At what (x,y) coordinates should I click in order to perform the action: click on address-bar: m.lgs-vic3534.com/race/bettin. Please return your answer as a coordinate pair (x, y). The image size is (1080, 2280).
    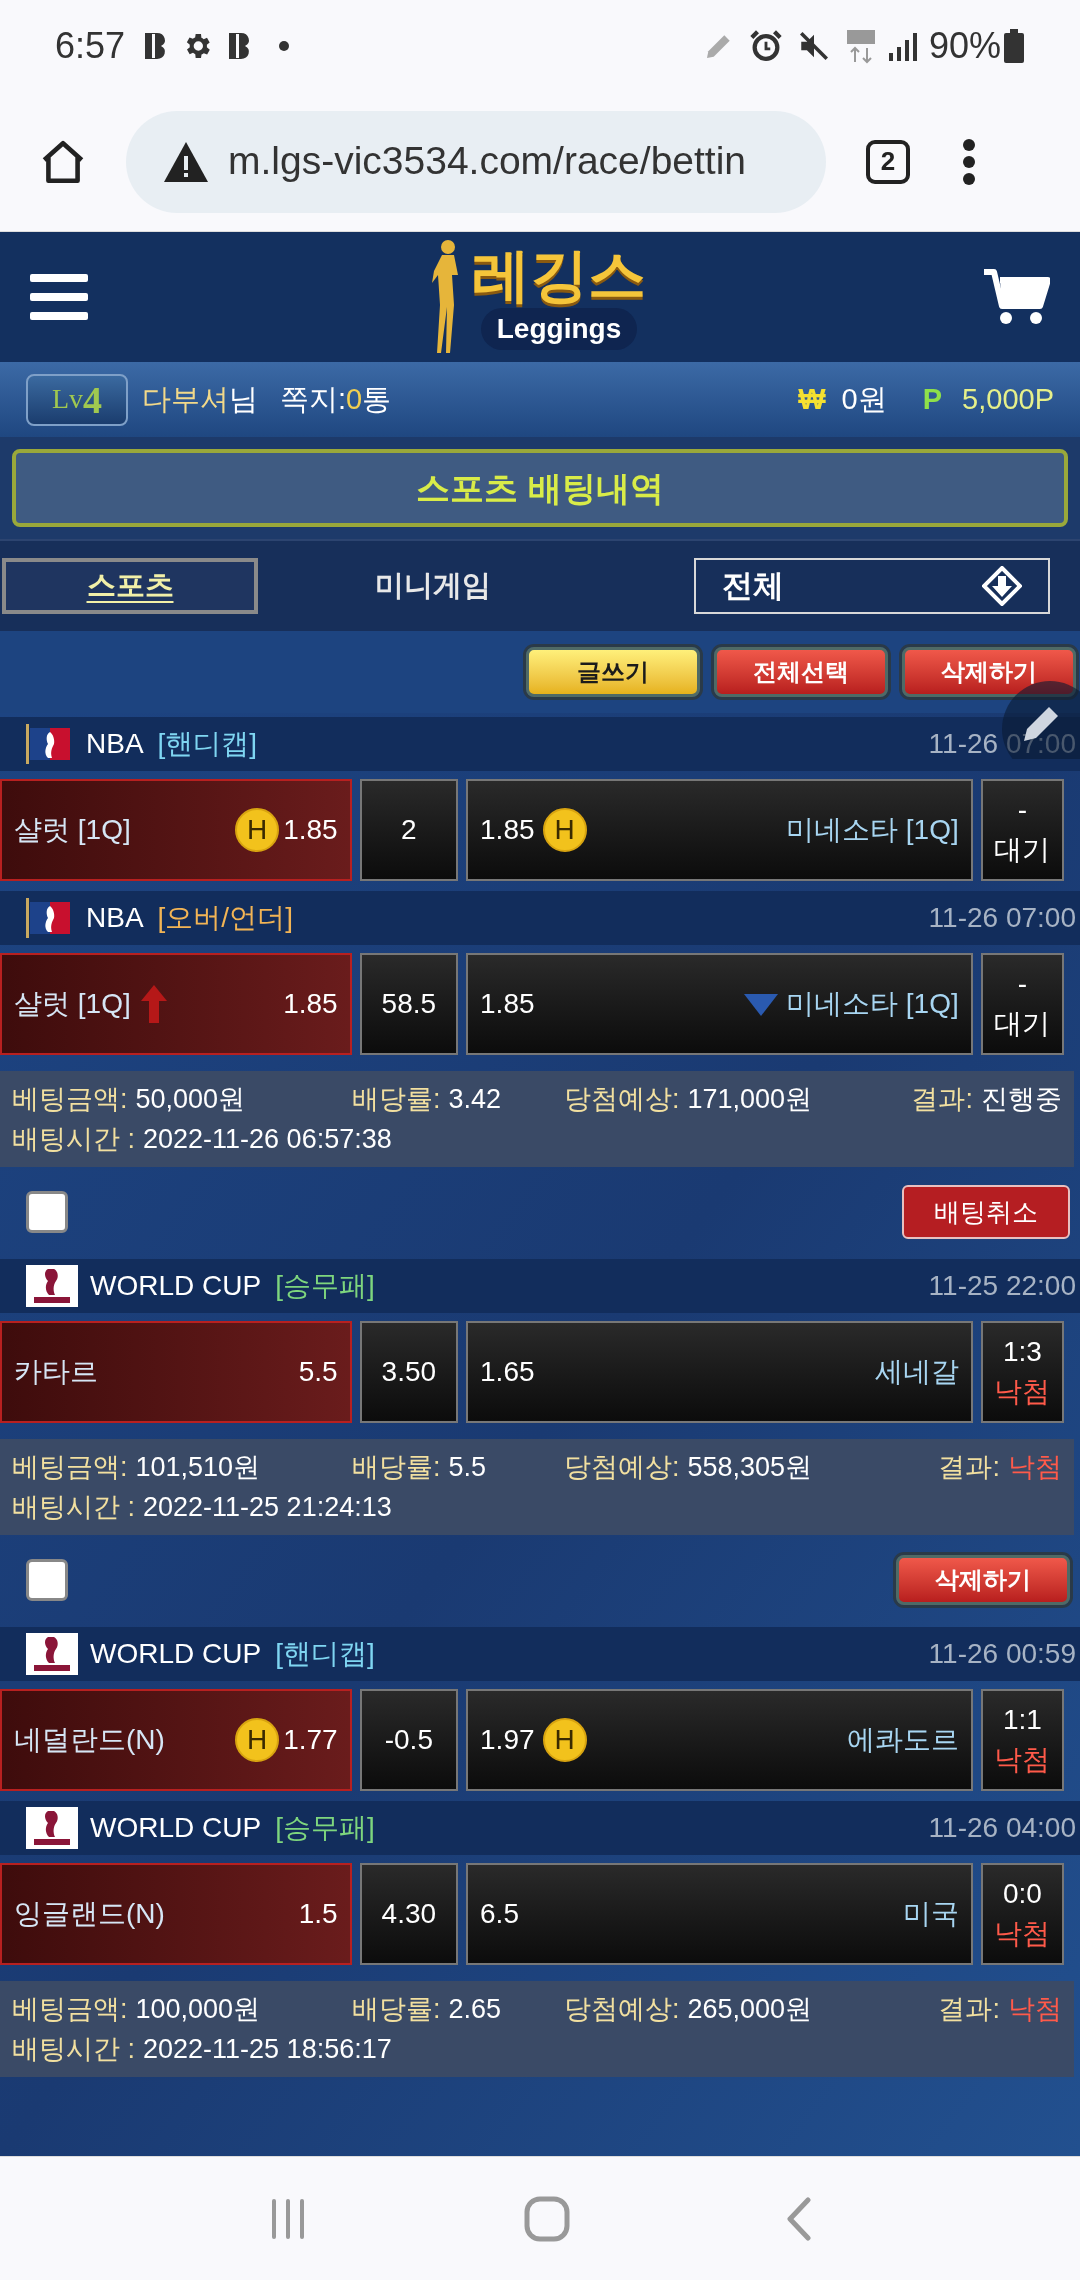
    Looking at the image, I should click on (476, 161).